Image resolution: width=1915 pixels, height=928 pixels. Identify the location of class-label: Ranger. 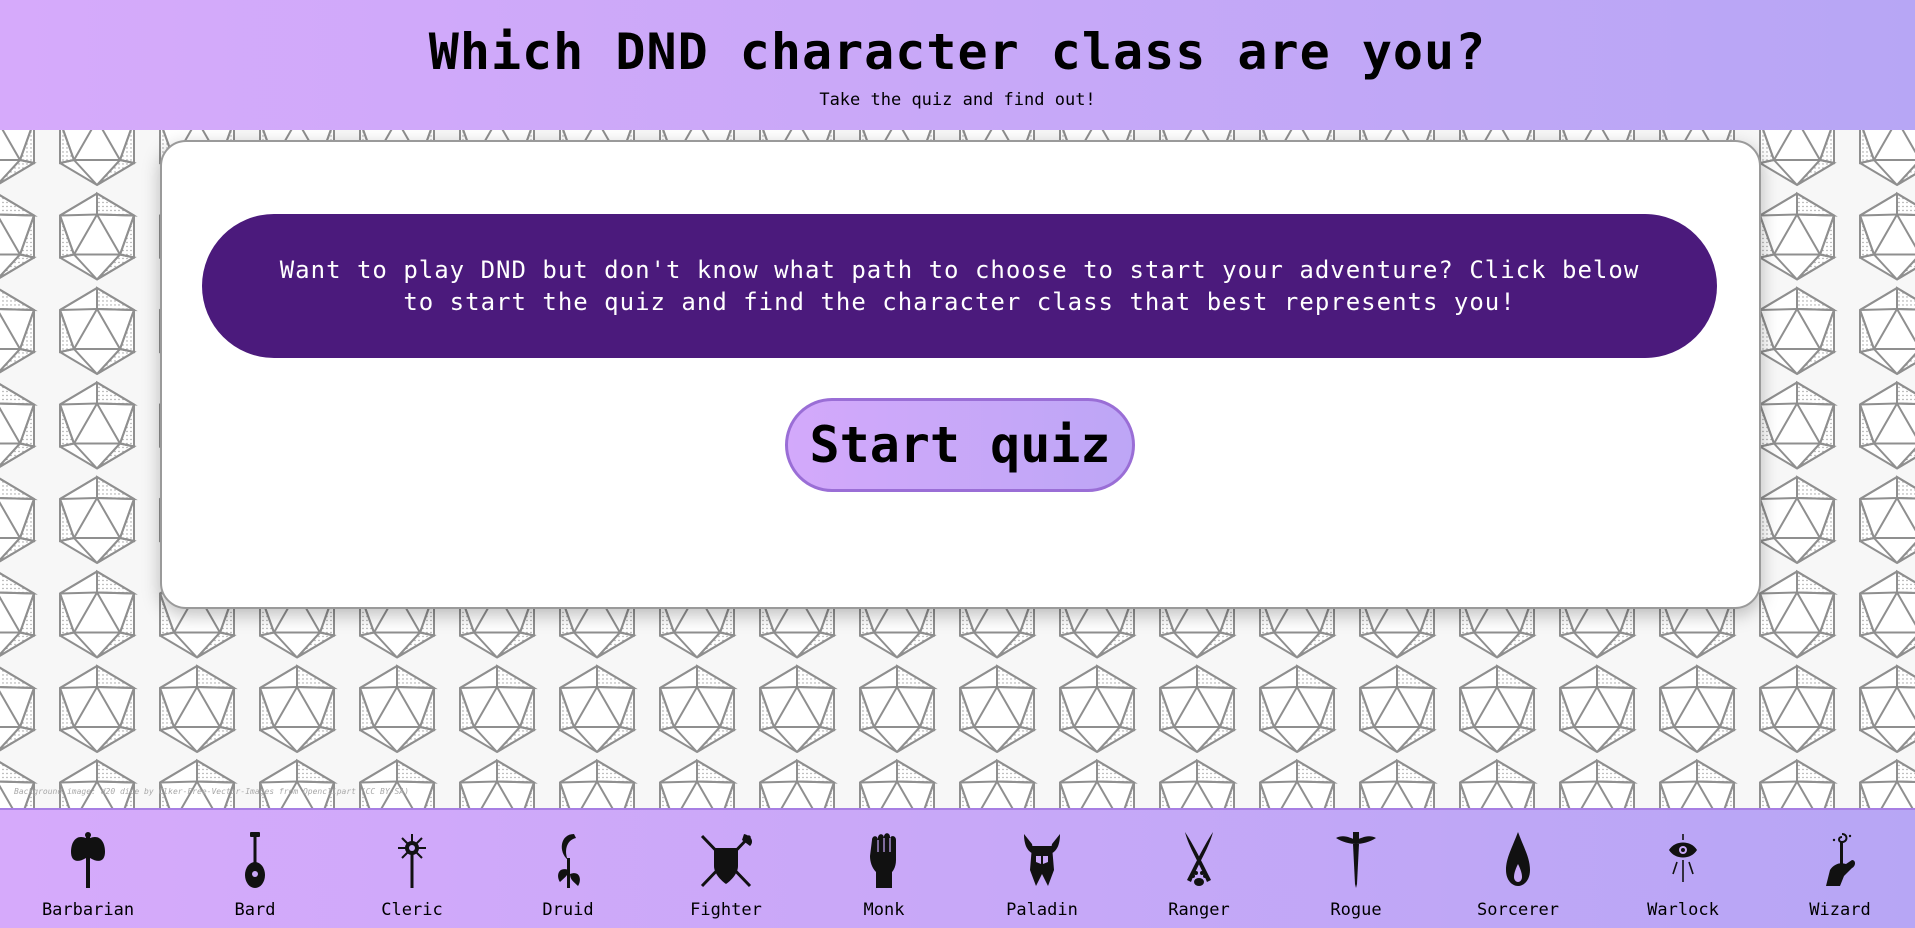
(1199, 910).